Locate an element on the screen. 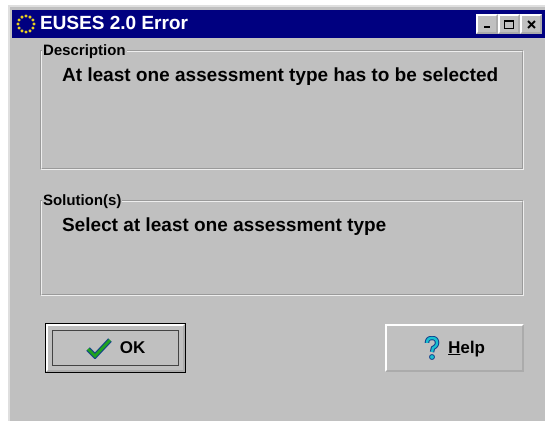 The image size is (545, 421). checkmark-icon is located at coordinates (99, 348).